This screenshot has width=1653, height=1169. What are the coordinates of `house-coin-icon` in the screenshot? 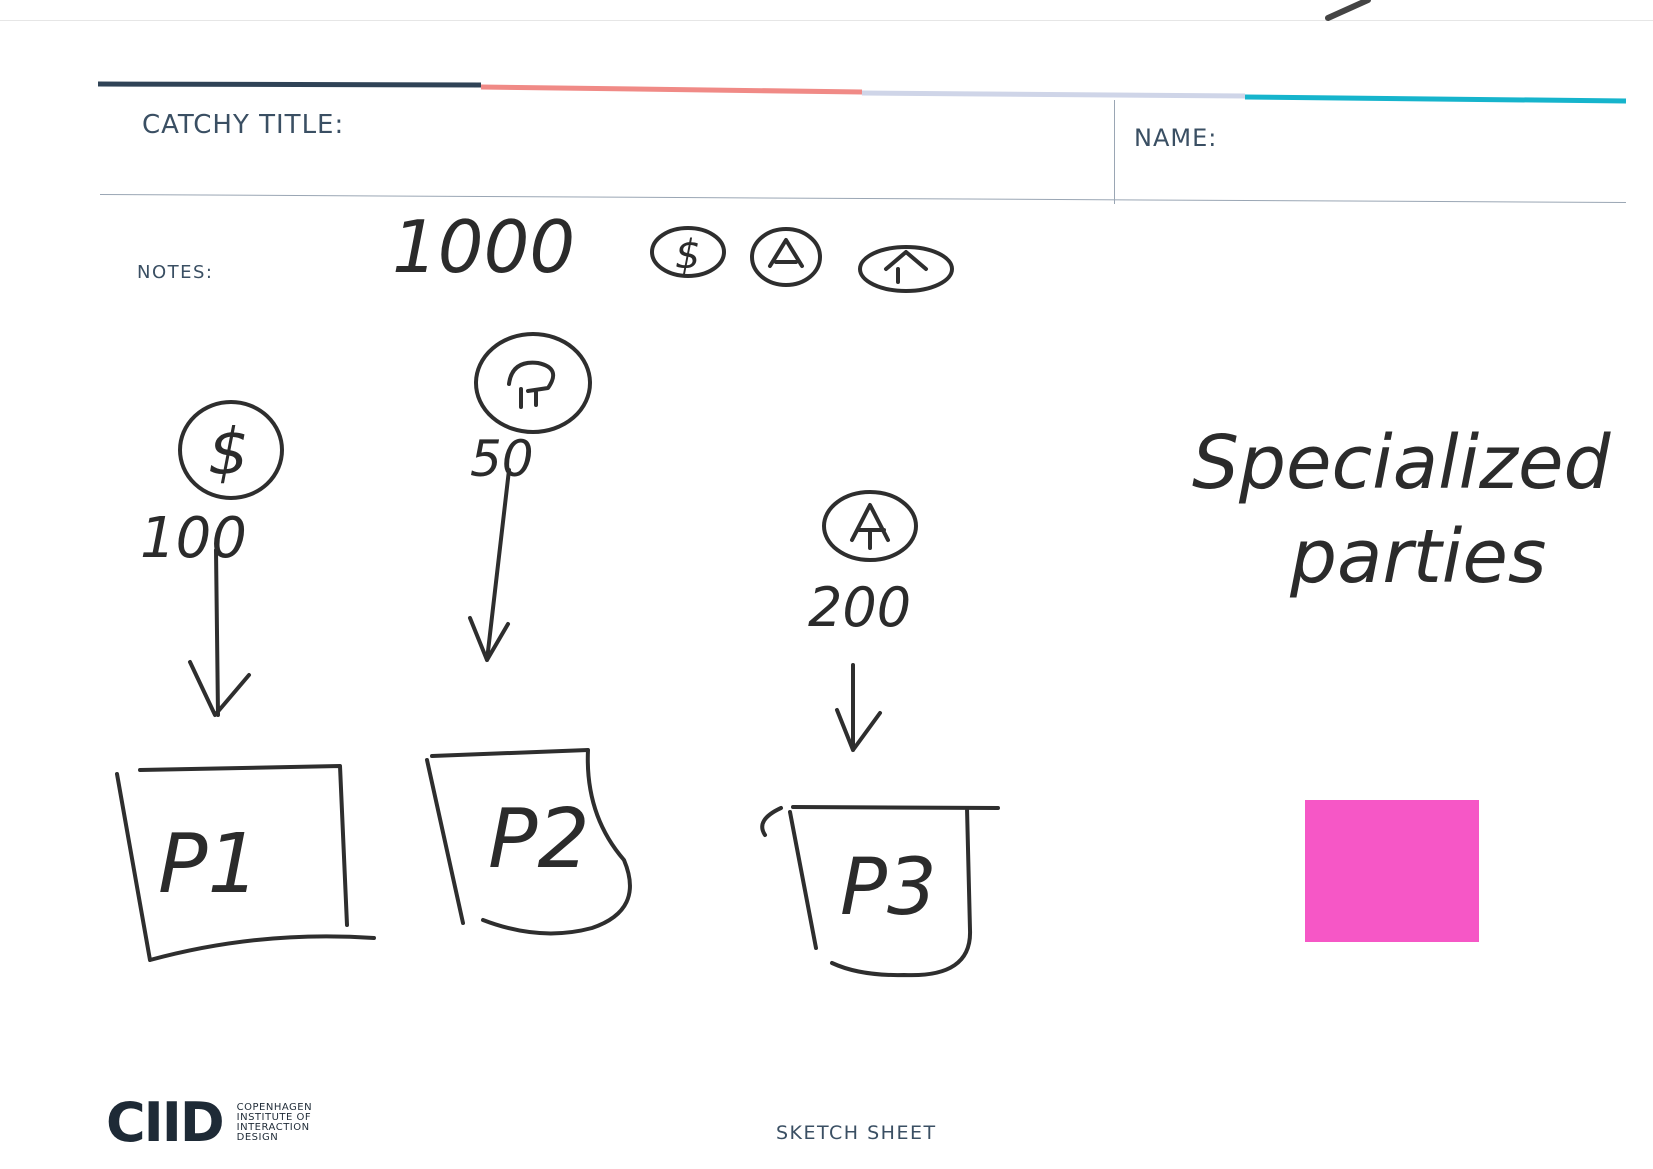 It's located at (870, 526).